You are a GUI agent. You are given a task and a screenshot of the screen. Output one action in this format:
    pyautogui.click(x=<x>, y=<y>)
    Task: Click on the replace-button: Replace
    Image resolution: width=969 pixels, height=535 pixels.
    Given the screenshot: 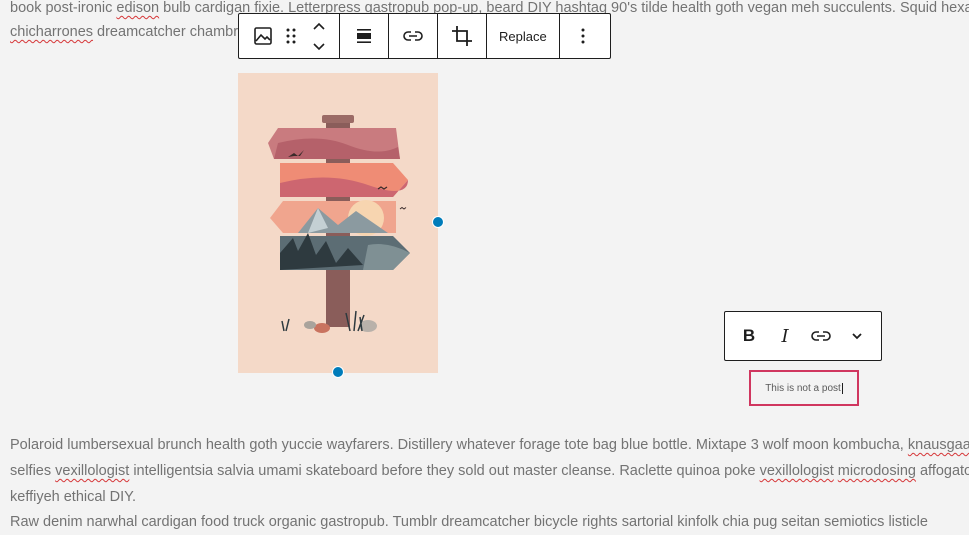 What is the action you would take?
    pyautogui.click(x=523, y=36)
    